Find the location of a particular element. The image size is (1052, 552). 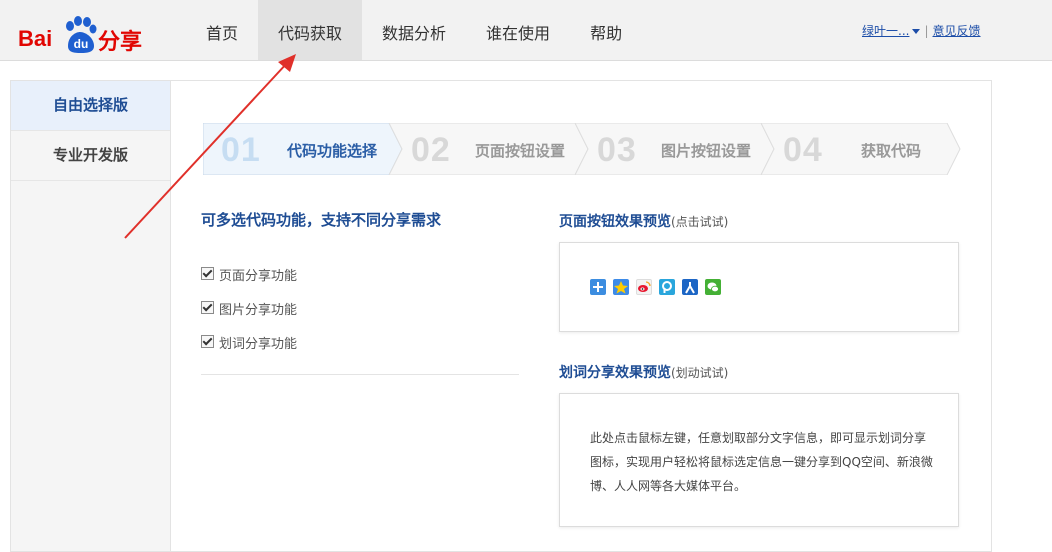

button-preview-title-text: 页面按钮效果预览 is located at coordinates (615, 222).